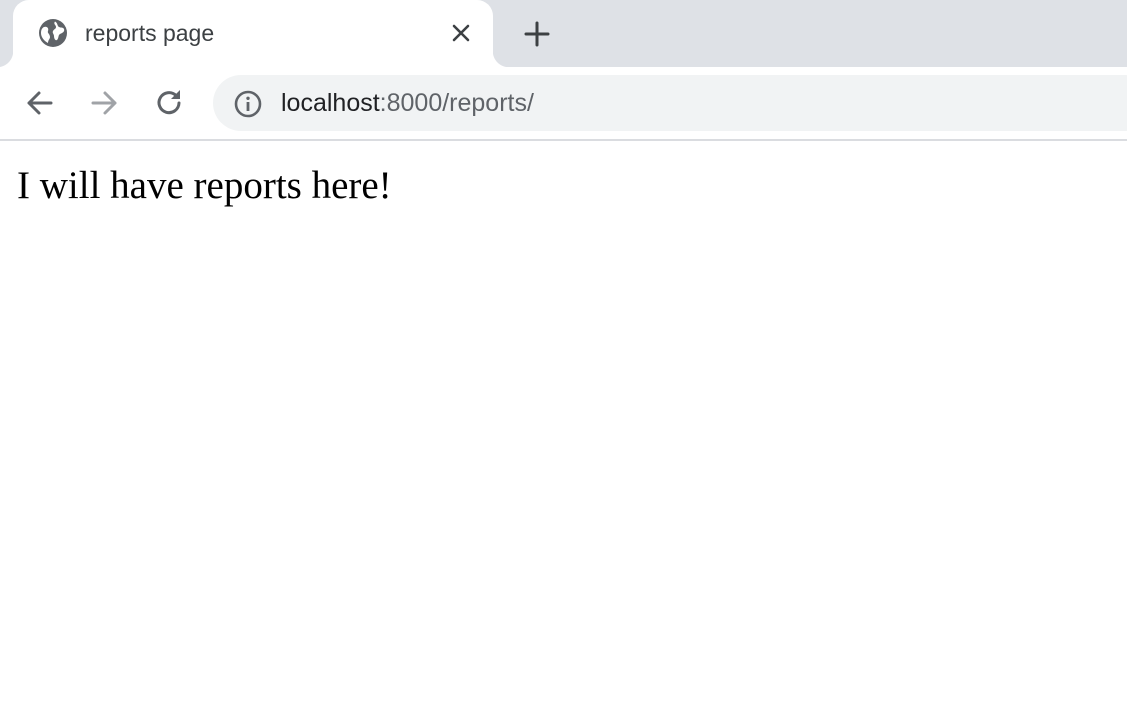  I want to click on toolbar: localhost:8000/reports/, so click(563, 104).